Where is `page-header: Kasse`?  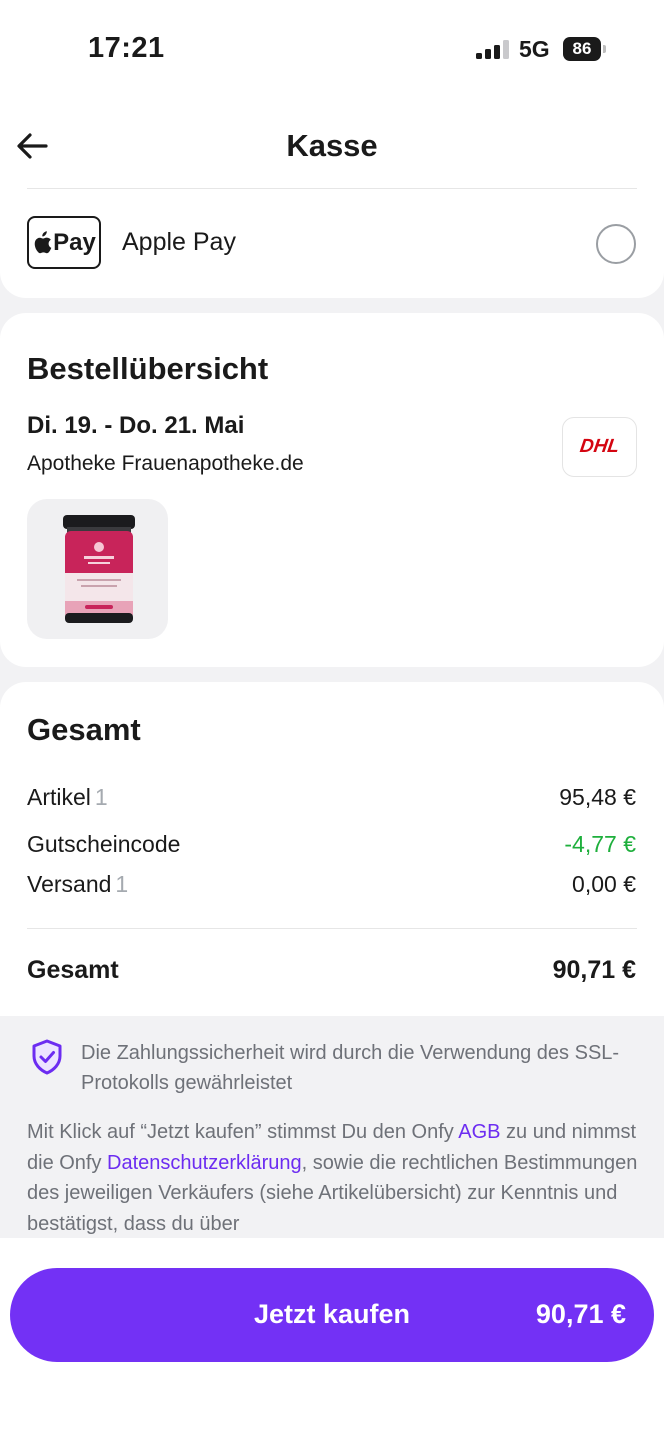 page-header: Kasse is located at coordinates (332, 145).